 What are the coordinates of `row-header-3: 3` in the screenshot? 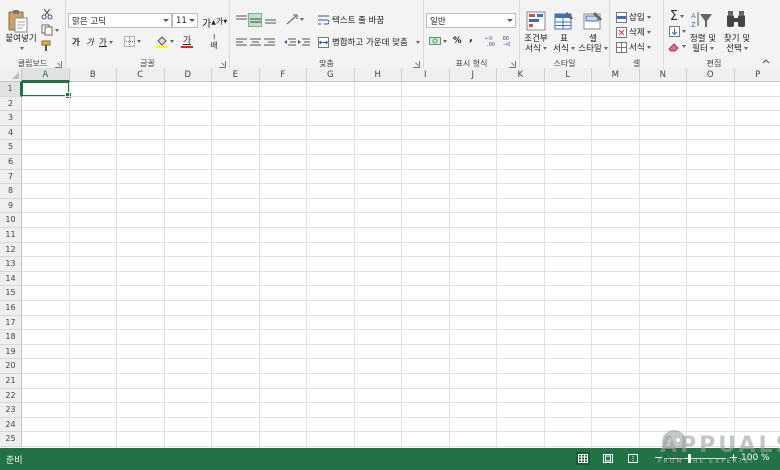 It's located at (11, 118).